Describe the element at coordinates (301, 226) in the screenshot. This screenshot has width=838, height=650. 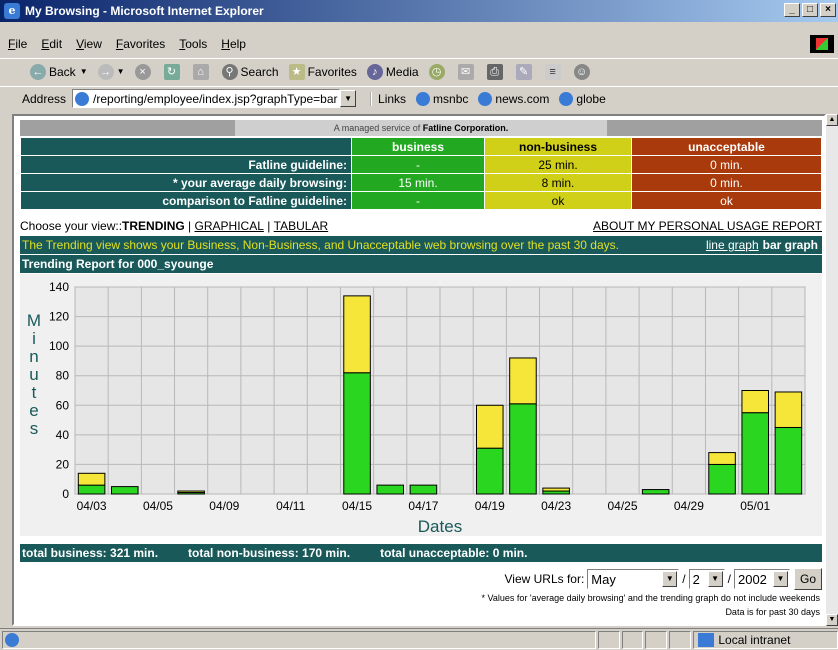
I see `view-tabular-link: TABULAR` at that location.